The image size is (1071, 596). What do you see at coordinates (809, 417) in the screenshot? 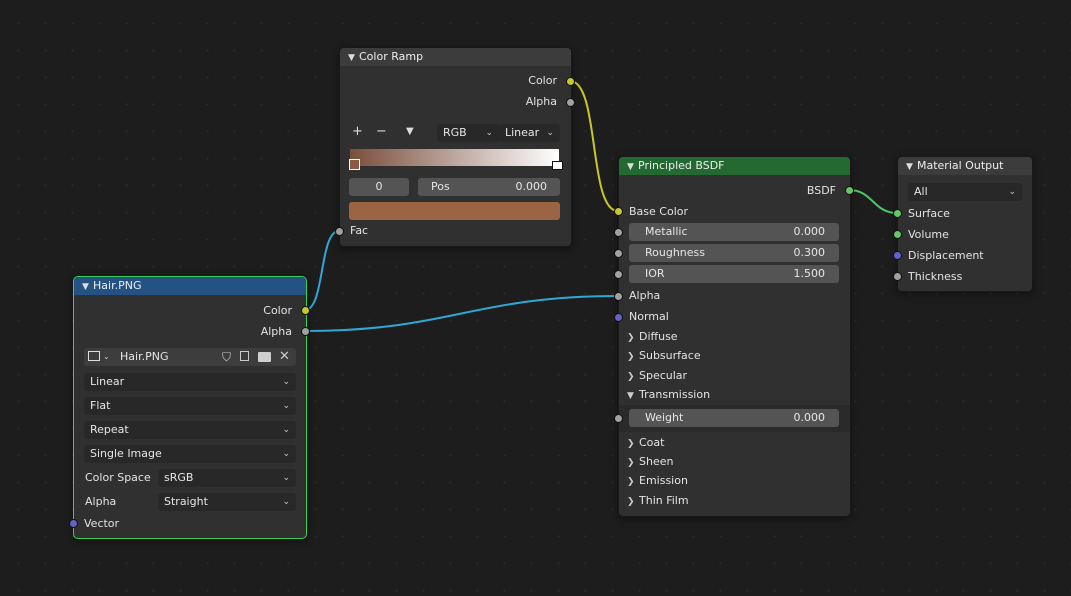
I see `weight-value: 0.000` at bounding box center [809, 417].